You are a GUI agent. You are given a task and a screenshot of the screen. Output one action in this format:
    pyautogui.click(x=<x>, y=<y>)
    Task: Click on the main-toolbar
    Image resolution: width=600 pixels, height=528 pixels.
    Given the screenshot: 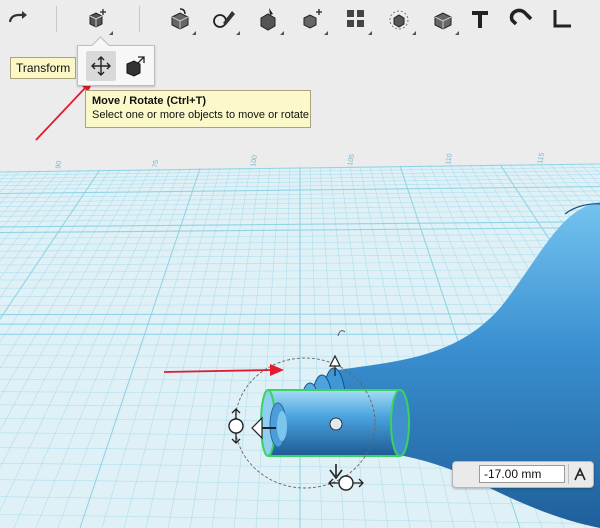 What is the action you would take?
    pyautogui.click(x=300, y=19)
    